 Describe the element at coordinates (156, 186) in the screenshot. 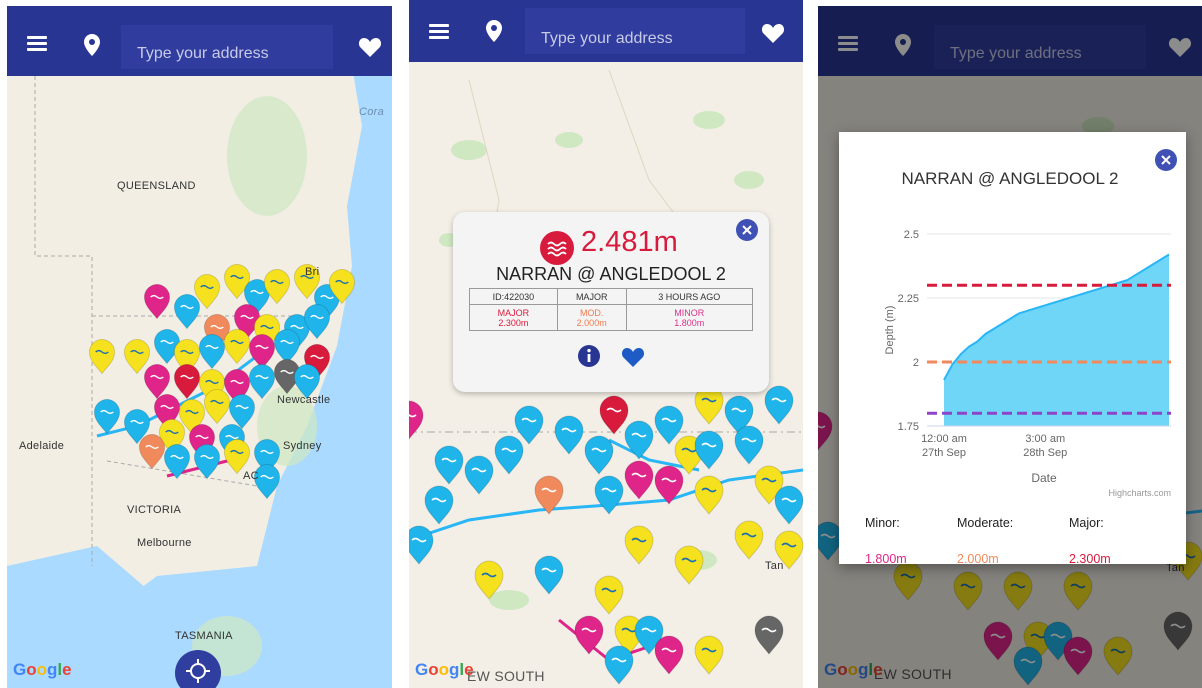

I see `map-label-queensland: QUEENSLAND` at that location.